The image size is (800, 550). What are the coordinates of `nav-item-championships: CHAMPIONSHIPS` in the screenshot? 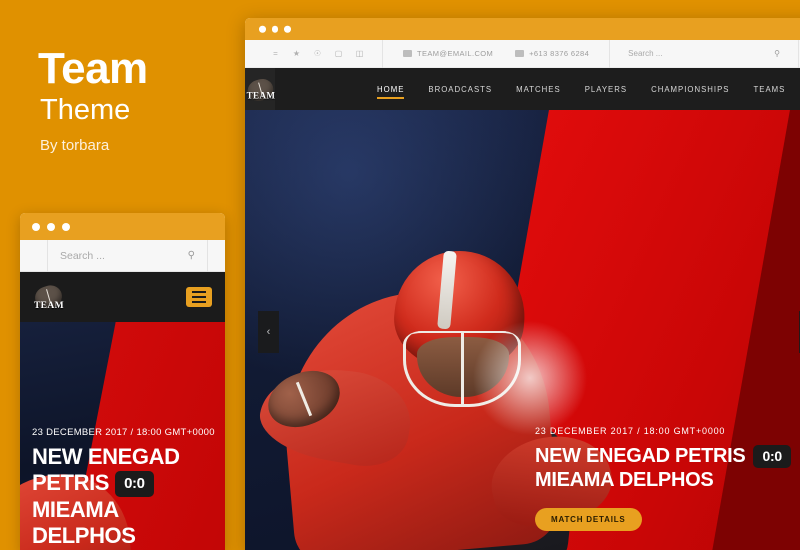 It's located at (690, 89).